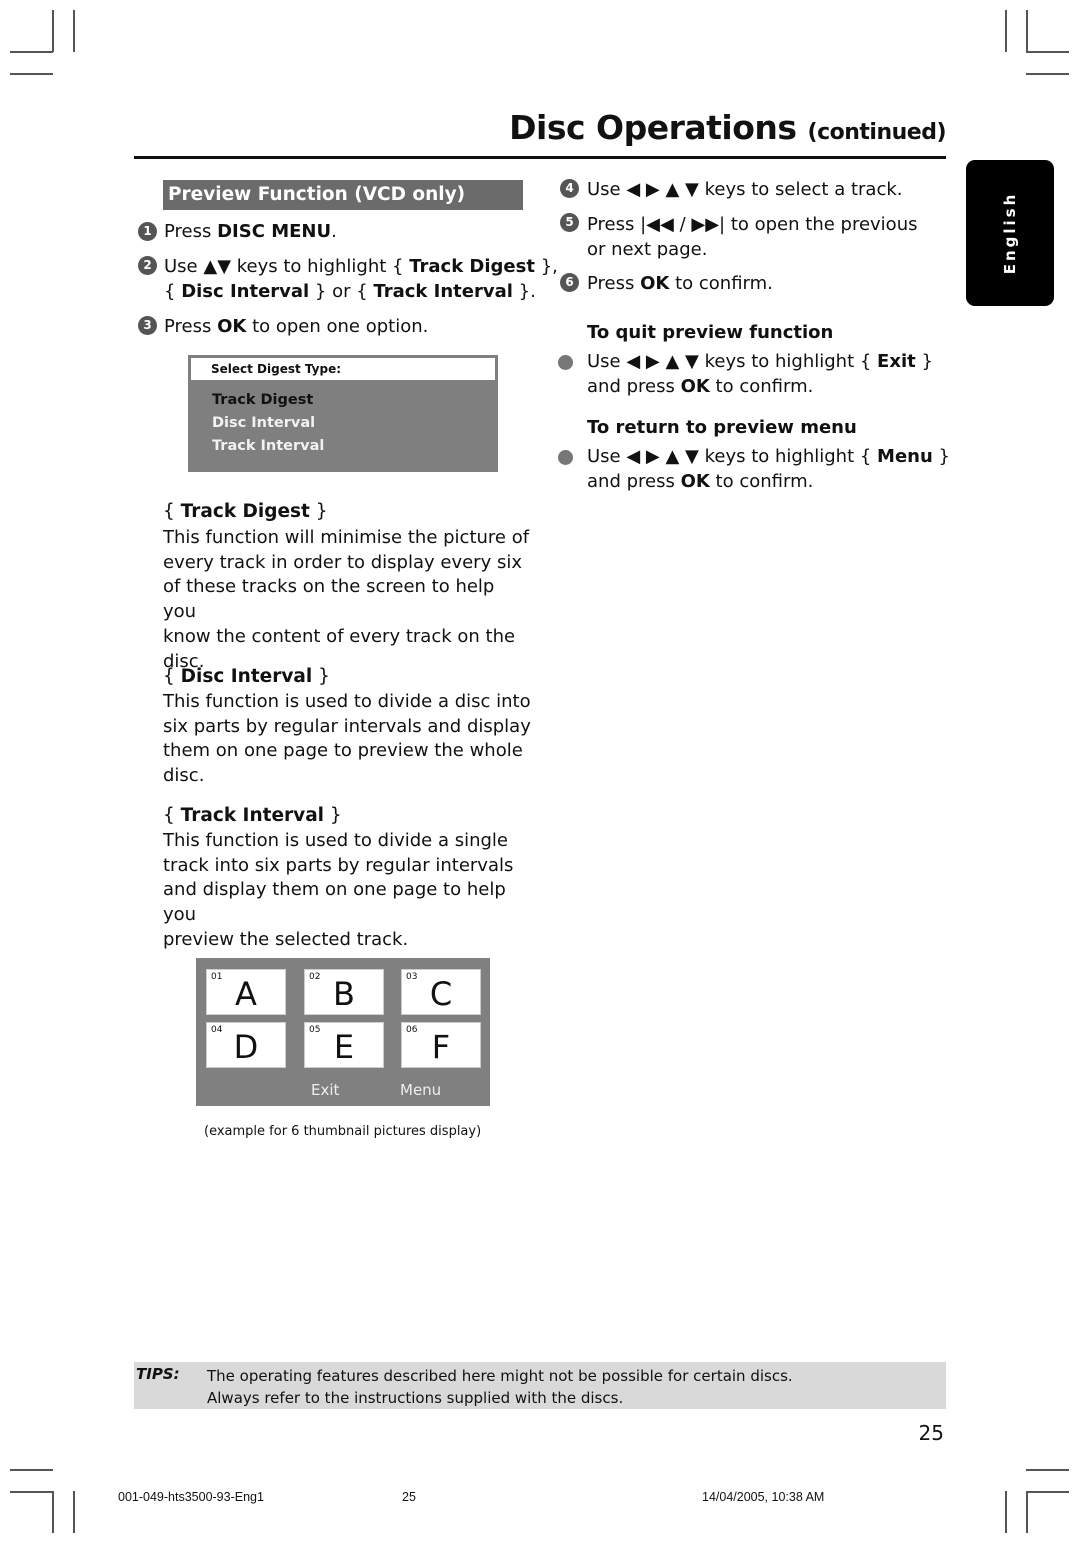 The image size is (1080, 1544). What do you see at coordinates (325, 1090) in the screenshot?
I see `exit-option: Exit` at bounding box center [325, 1090].